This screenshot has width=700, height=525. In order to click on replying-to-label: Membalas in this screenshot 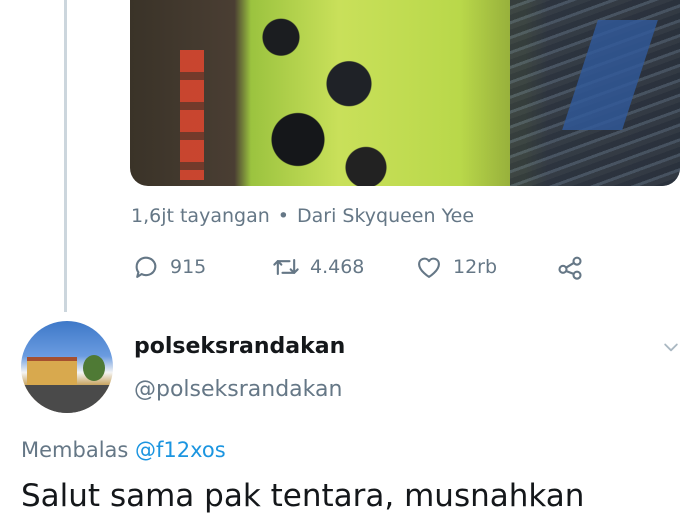, I will do `click(75, 450)`.